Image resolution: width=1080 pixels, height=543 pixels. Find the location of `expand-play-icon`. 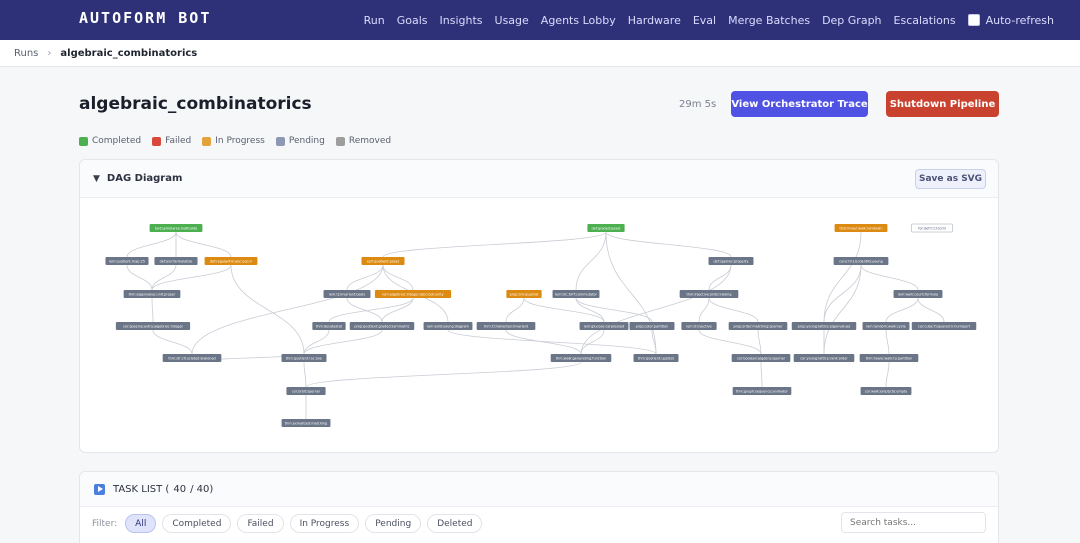

expand-play-icon is located at coordinates (99, 489).